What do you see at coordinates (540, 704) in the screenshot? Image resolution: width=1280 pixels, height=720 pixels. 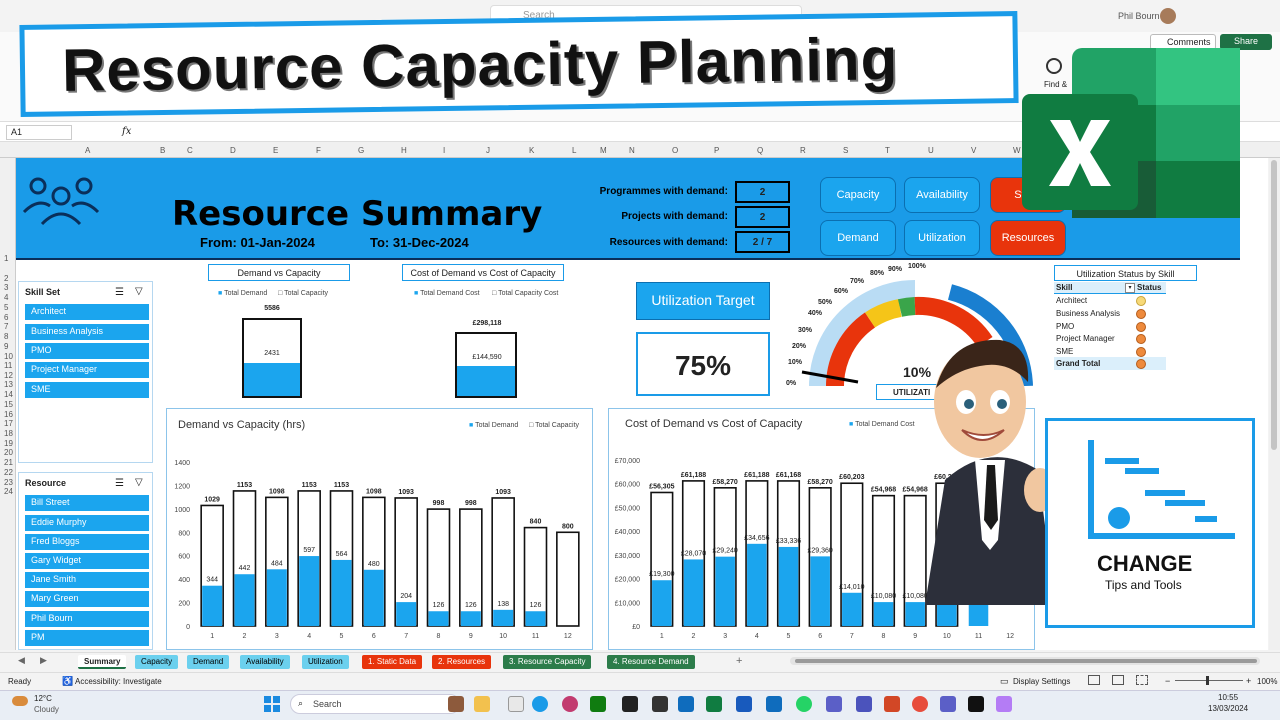 I see `edge-icon` at bounding box center [540, 704].